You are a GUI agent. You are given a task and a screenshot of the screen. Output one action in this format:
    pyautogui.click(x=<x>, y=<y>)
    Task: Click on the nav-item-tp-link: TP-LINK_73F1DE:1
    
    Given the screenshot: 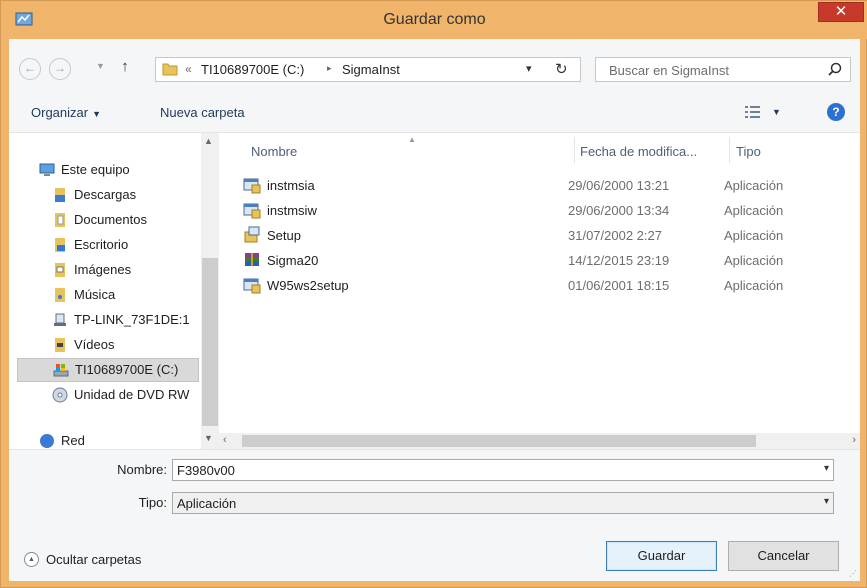 What is the action you would take?
    pyautogui.click(x=135, y=320)
    